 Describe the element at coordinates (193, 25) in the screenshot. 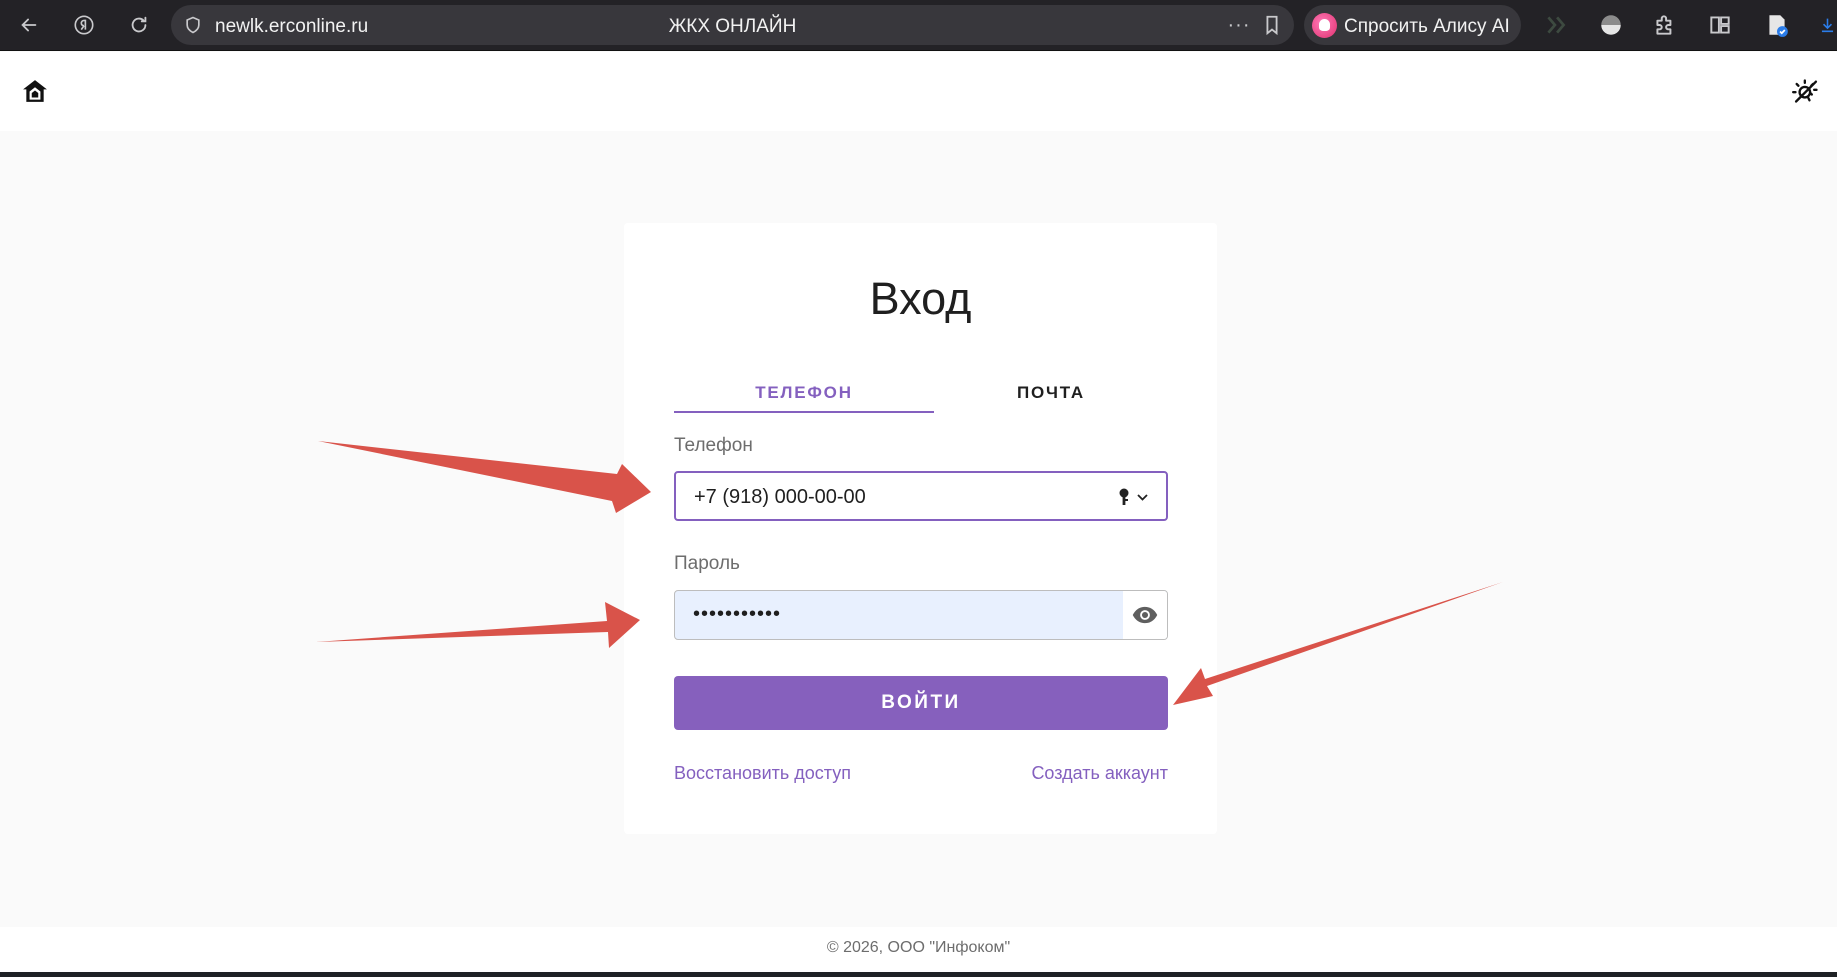

I see `shield-icon` at that location.